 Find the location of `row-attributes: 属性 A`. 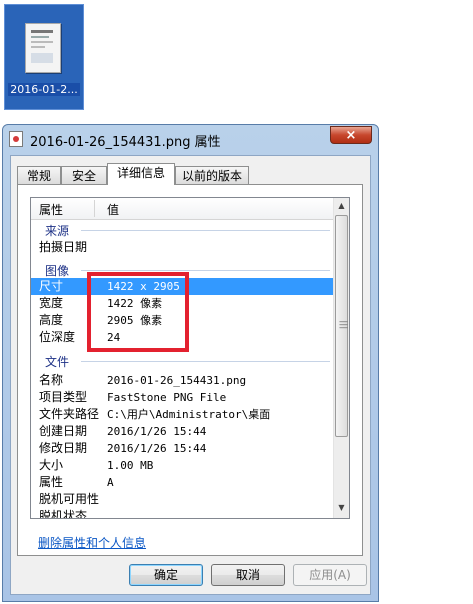

row-attributes: 属性 A is located at coordinates (182, 482).